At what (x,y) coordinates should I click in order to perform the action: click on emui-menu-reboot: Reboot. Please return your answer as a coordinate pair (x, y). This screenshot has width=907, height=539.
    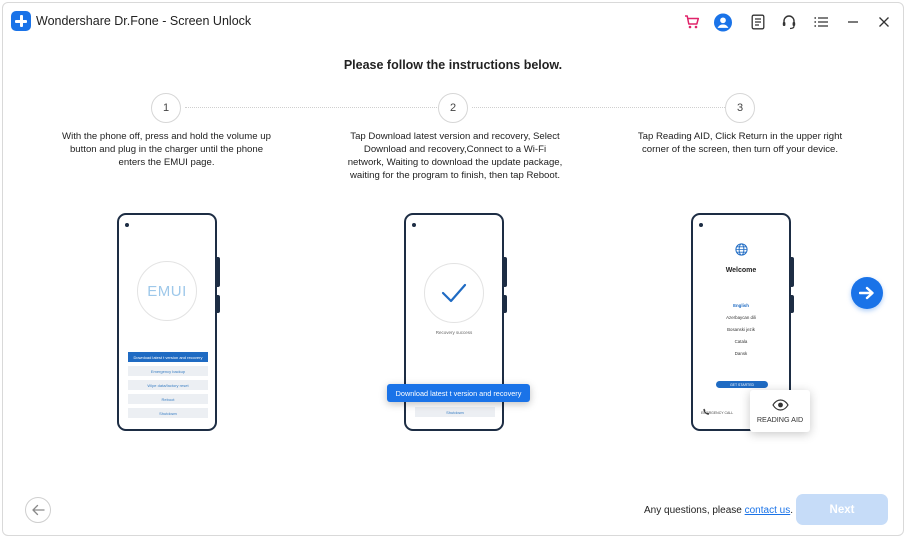
    Looking at the image, I should click on (168, 399).